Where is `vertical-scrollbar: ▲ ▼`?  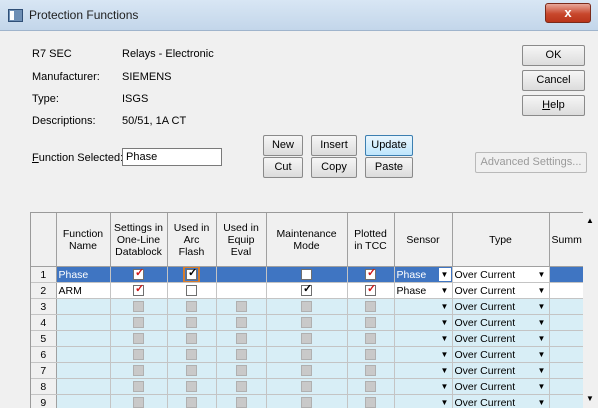 vertical-scrollbar: ▲ ▼ is located at coordinates (590, 310).